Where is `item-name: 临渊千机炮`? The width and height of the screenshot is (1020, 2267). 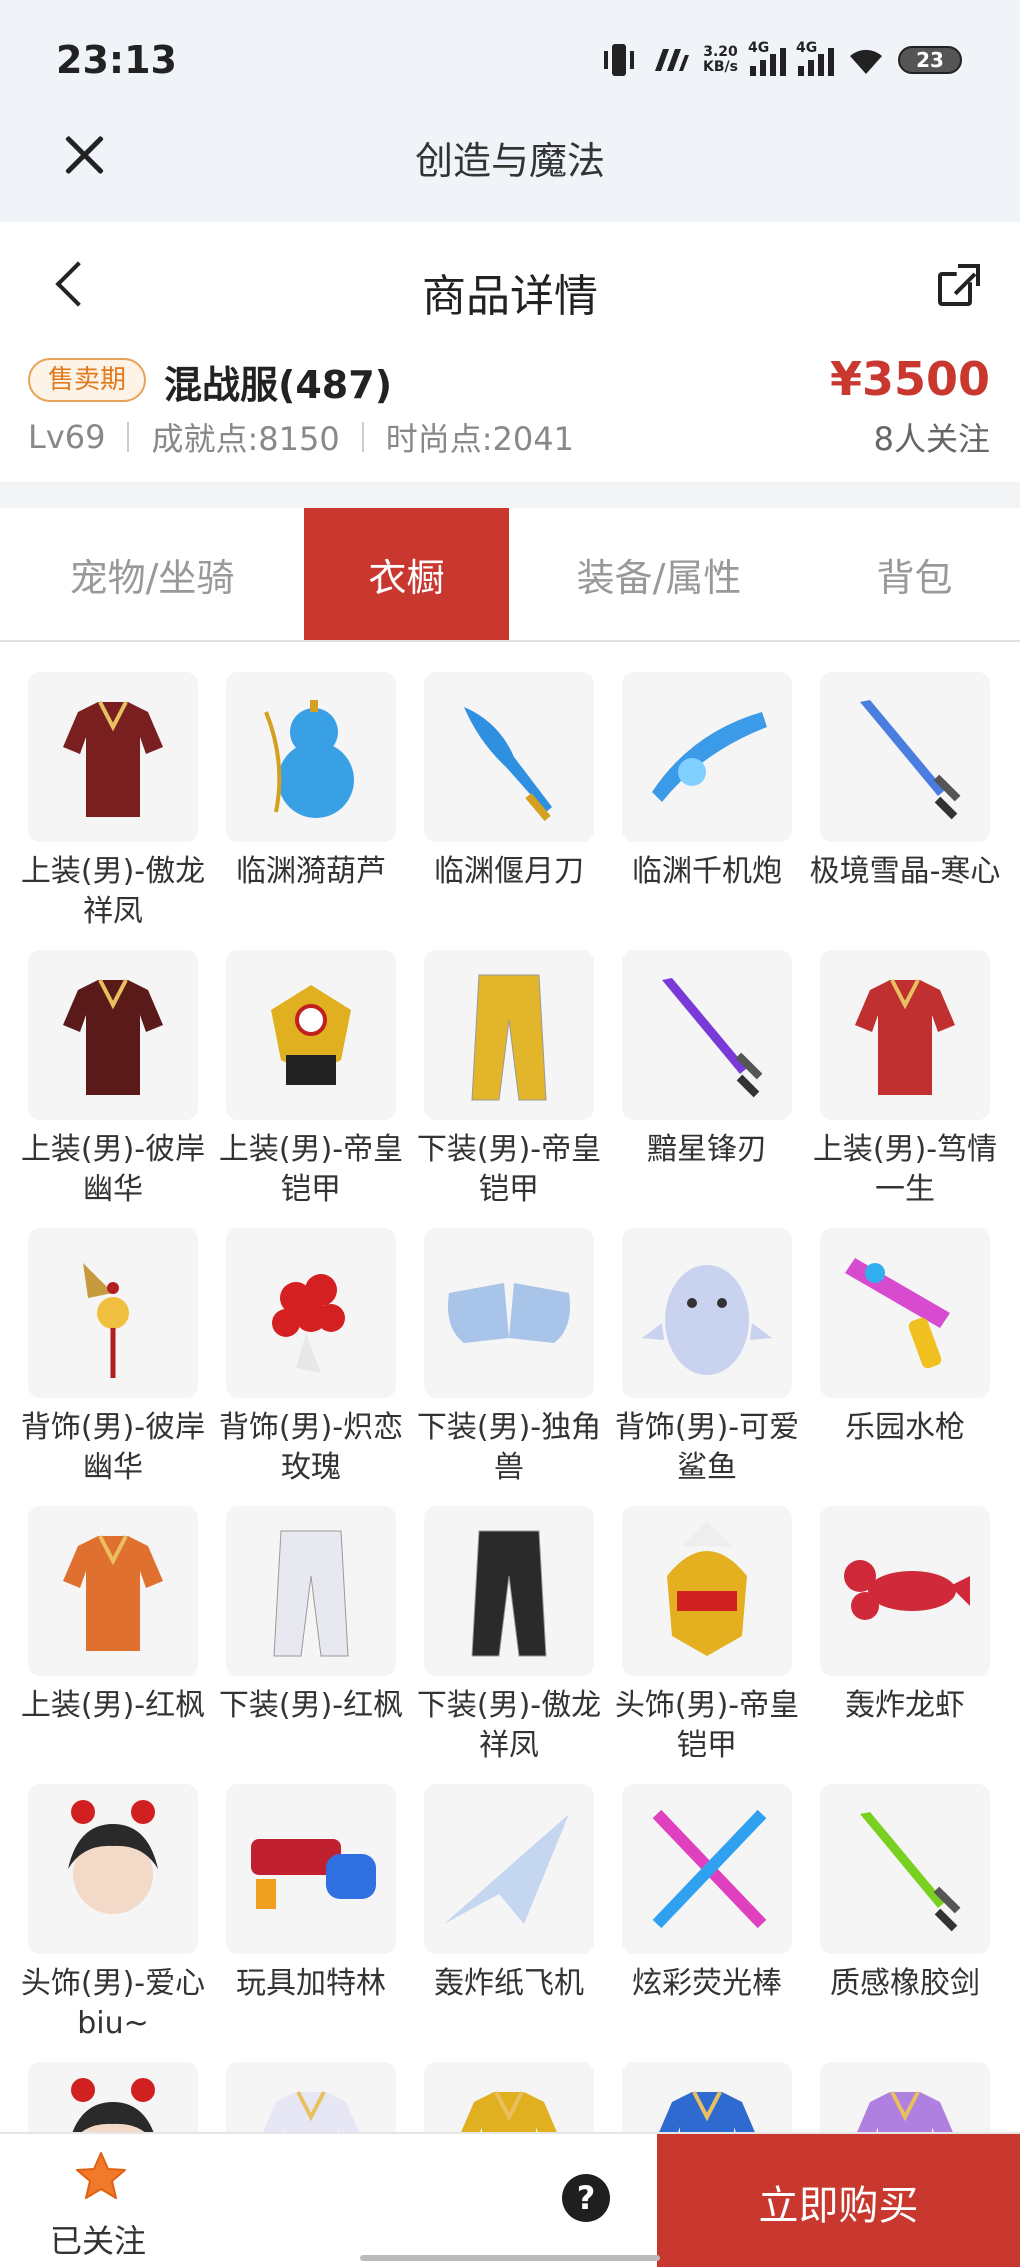
item-name: 临渊千机炮 is located at coordinates (707, 871).